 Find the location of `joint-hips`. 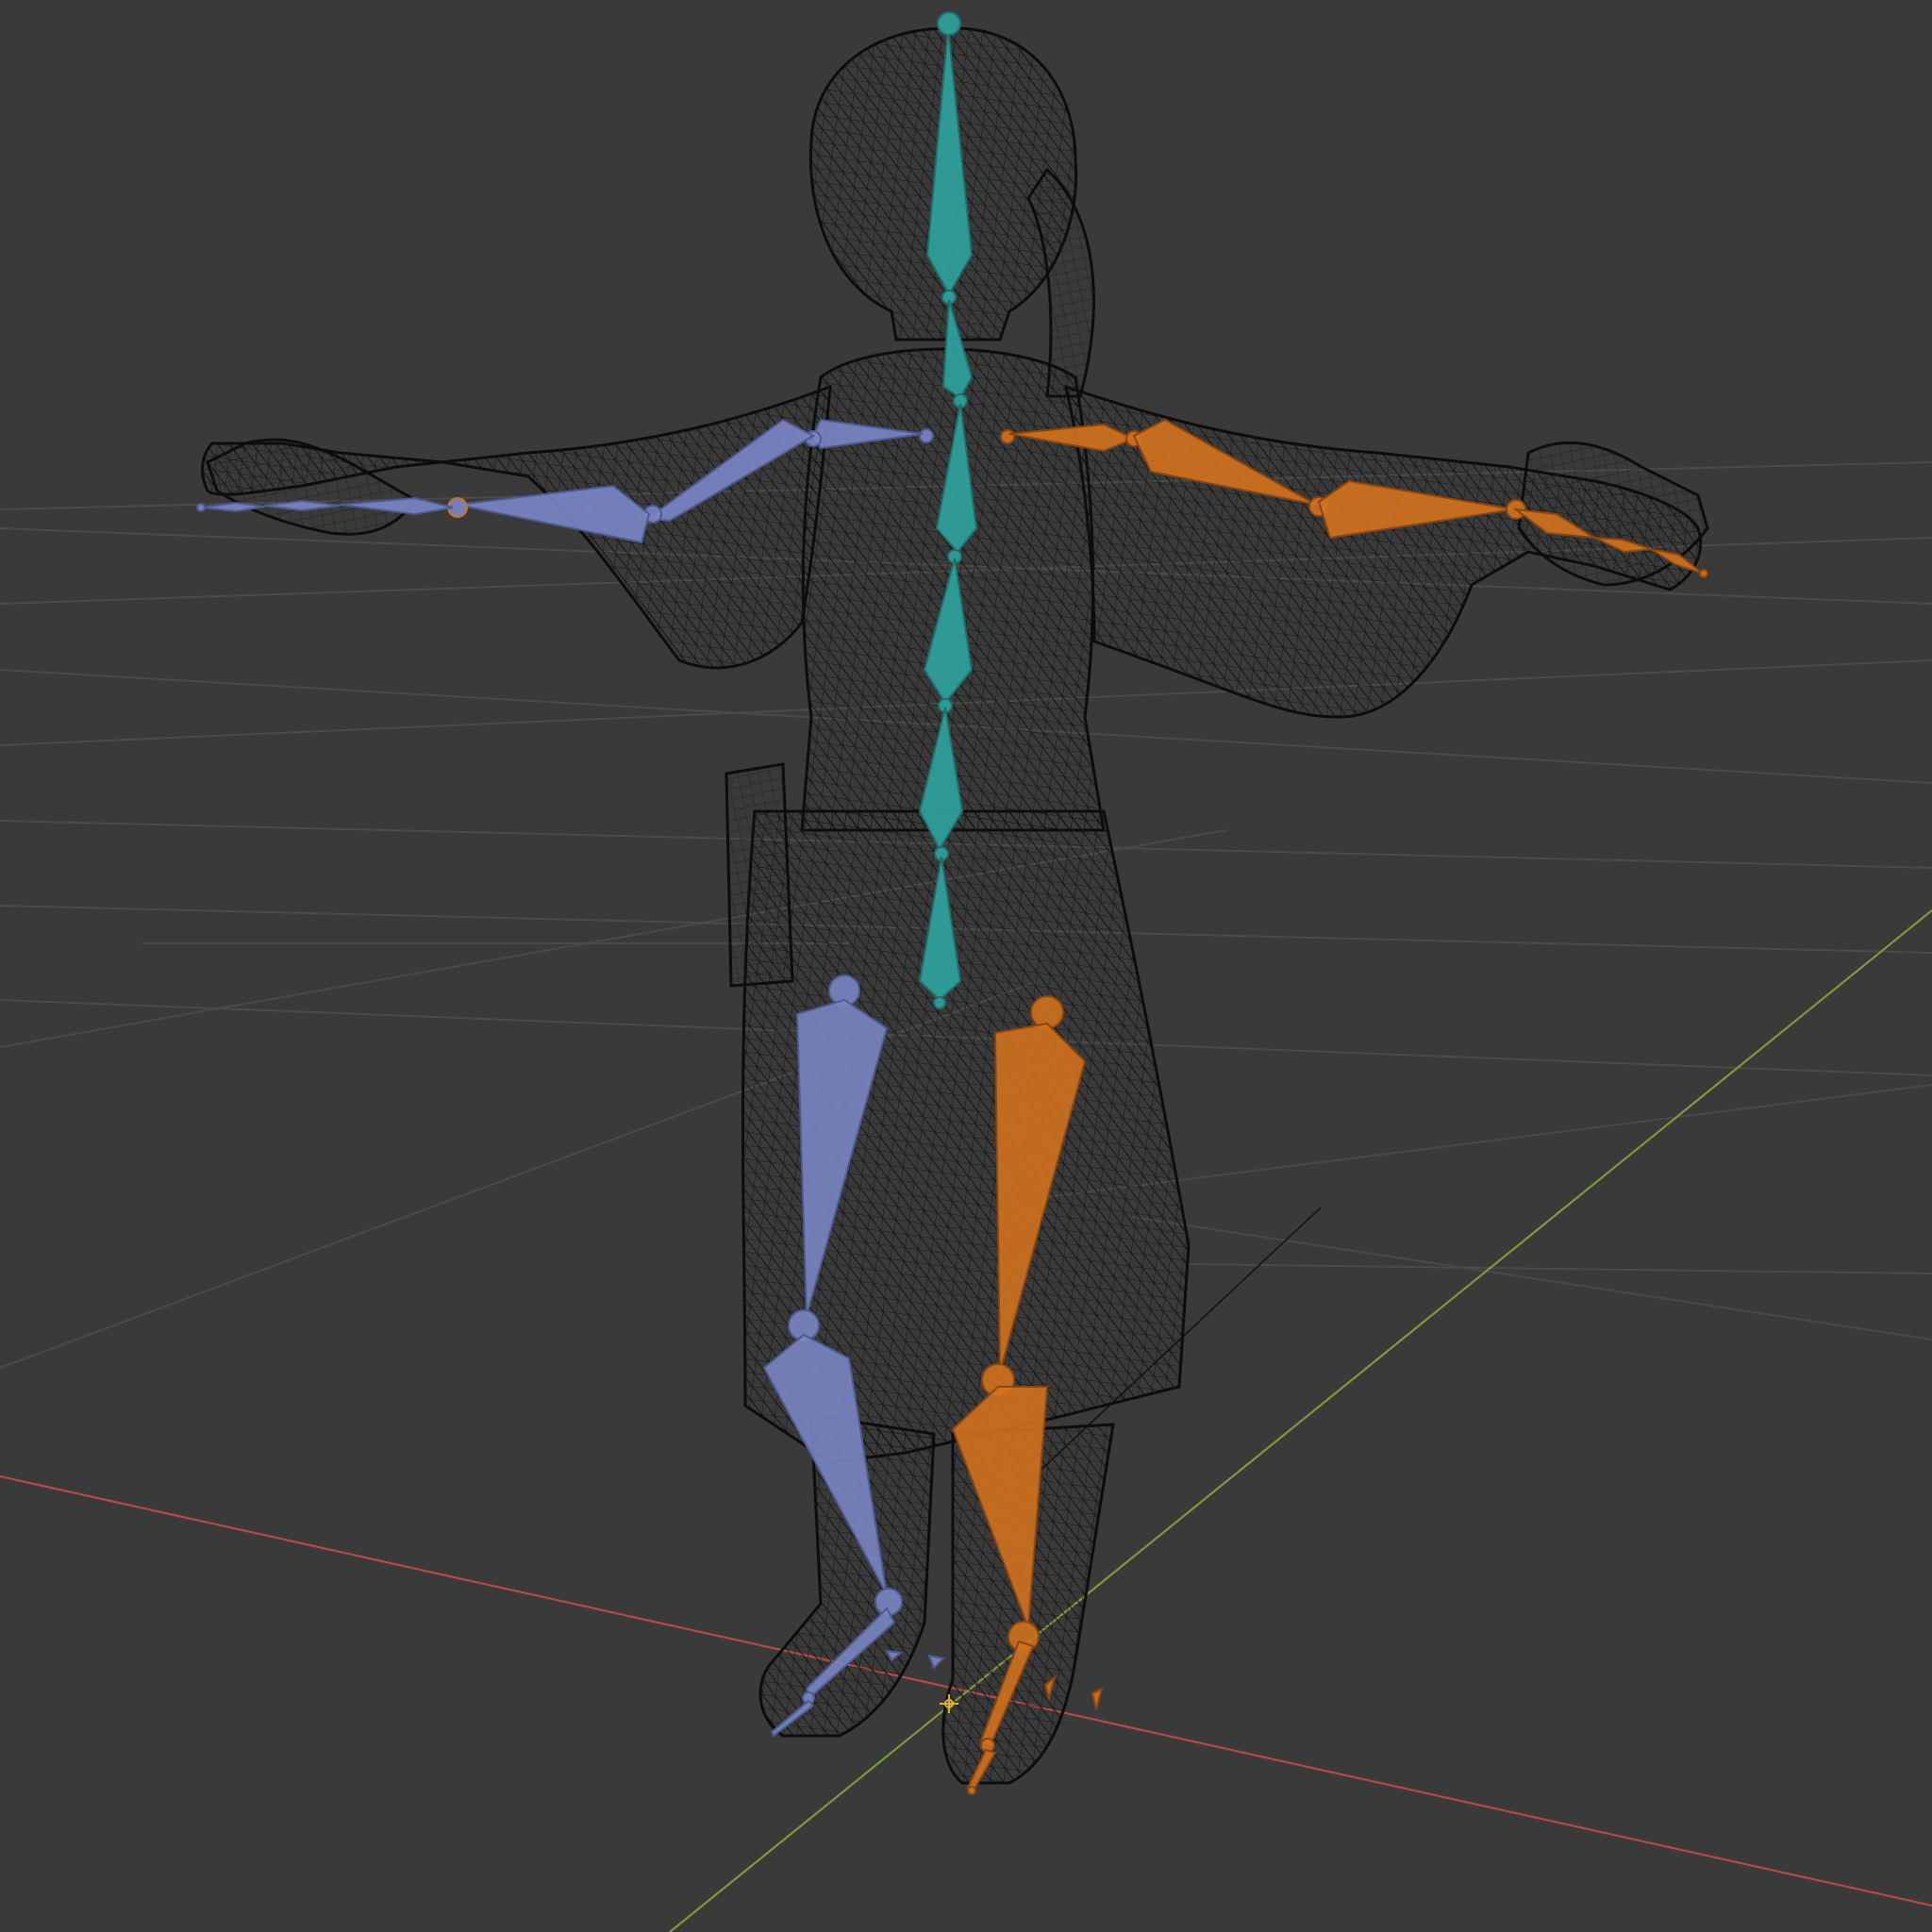

joint-hips is located at coordinates (940, 1003).